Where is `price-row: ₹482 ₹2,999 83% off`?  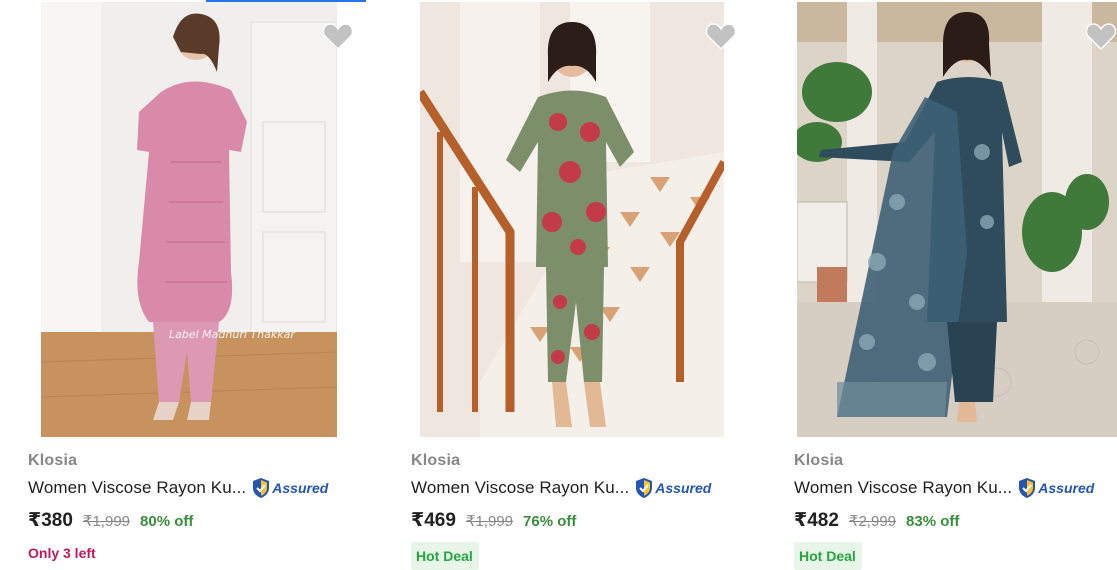
price-row: ₹482 ₹2,999 83% off is located at coordinates (876, 520).